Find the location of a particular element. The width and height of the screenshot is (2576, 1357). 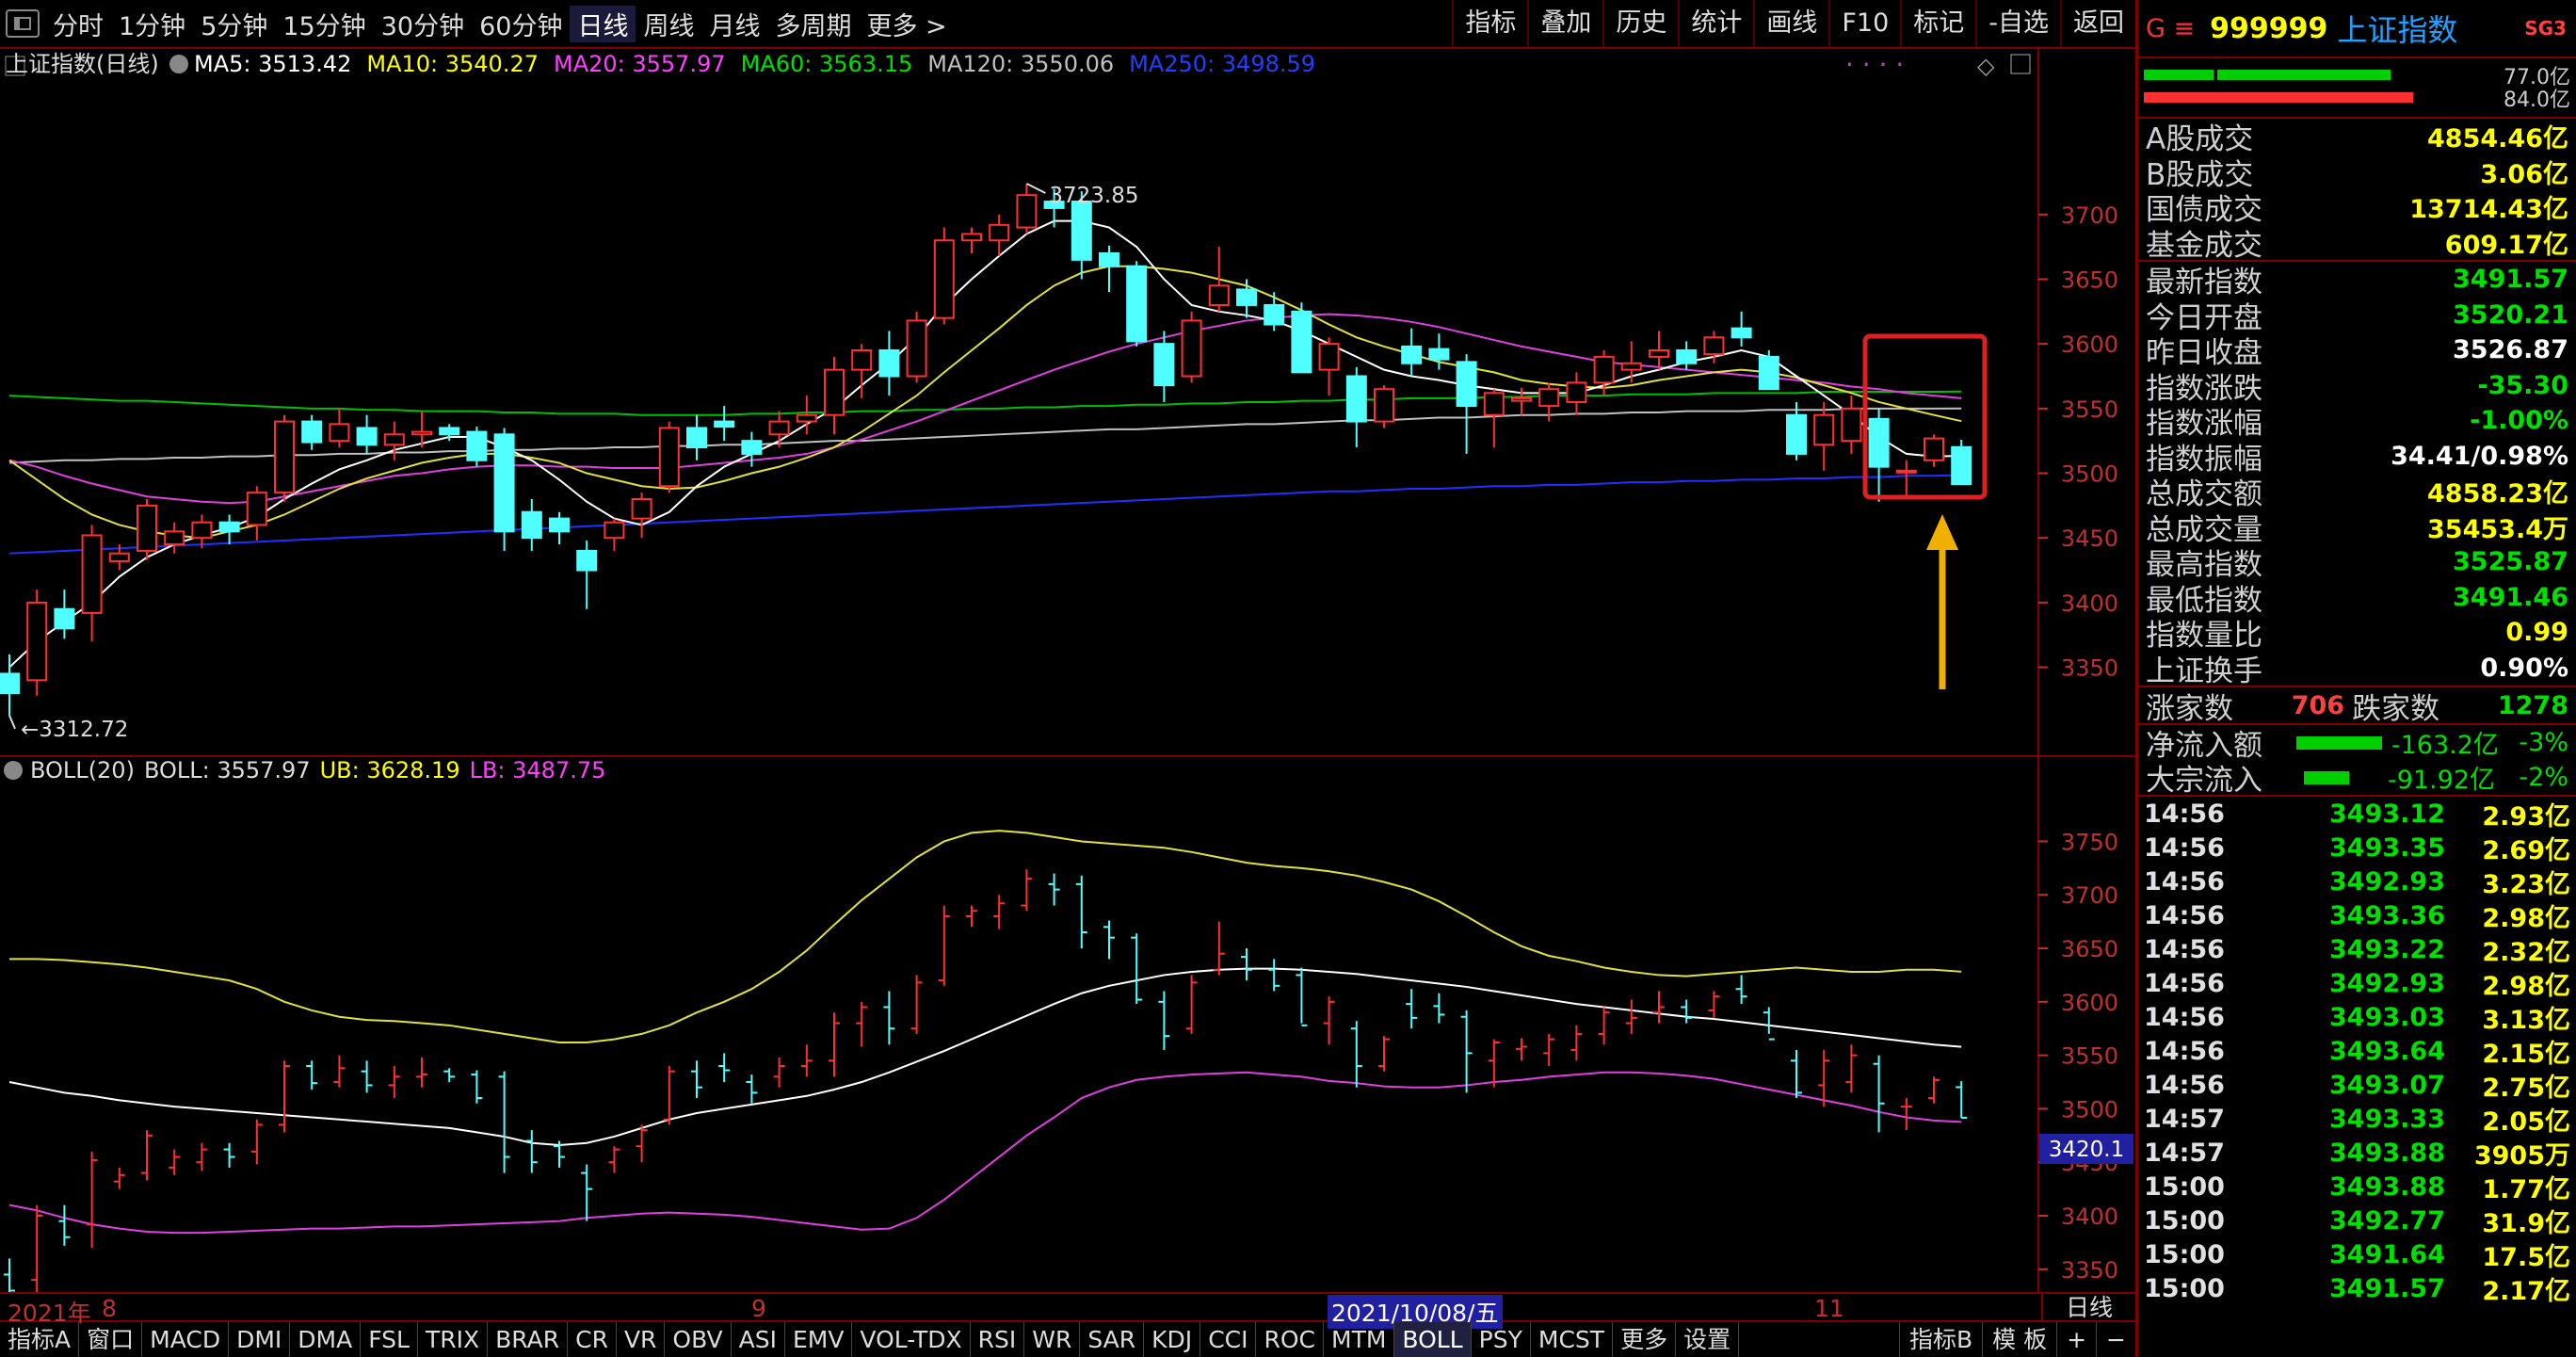

period-4: 30分钟 is located at coordinates (423, 24).